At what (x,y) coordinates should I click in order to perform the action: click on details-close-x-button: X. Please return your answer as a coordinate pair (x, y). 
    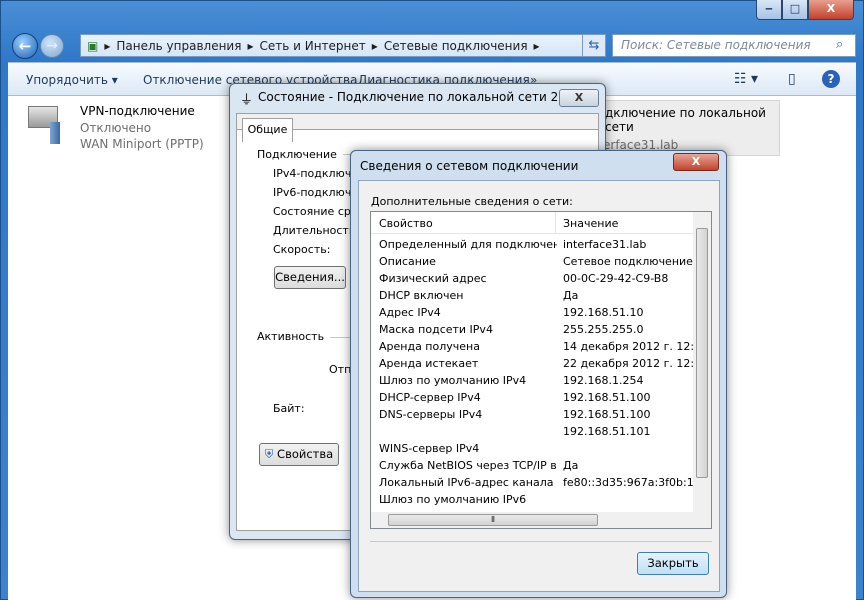
    Looking at the image, I should click on (696, 162).